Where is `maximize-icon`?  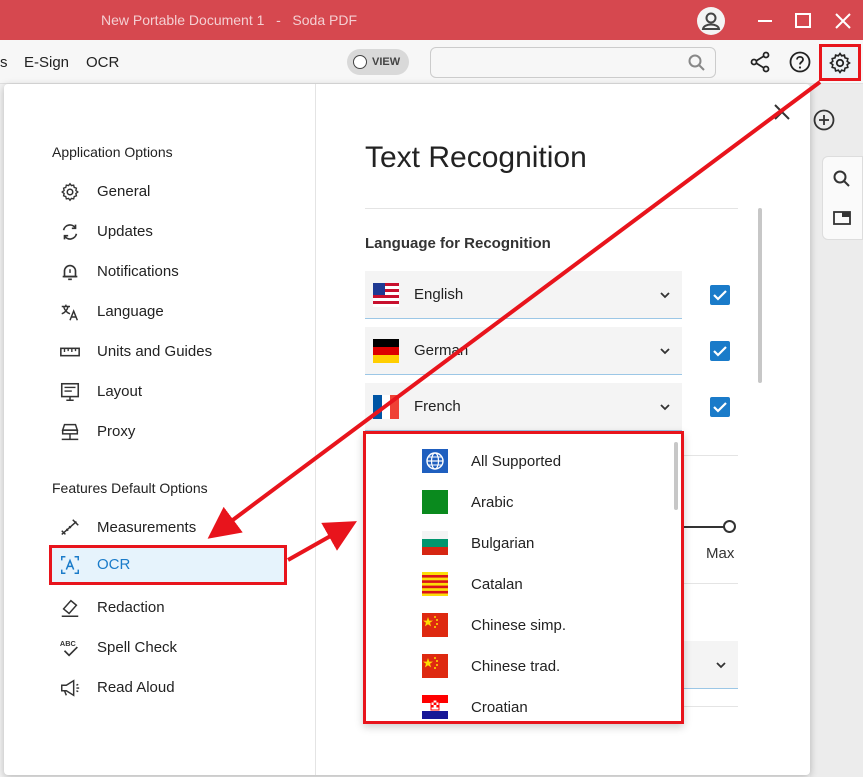
maximize-icon is located at coordinates (803, 20).